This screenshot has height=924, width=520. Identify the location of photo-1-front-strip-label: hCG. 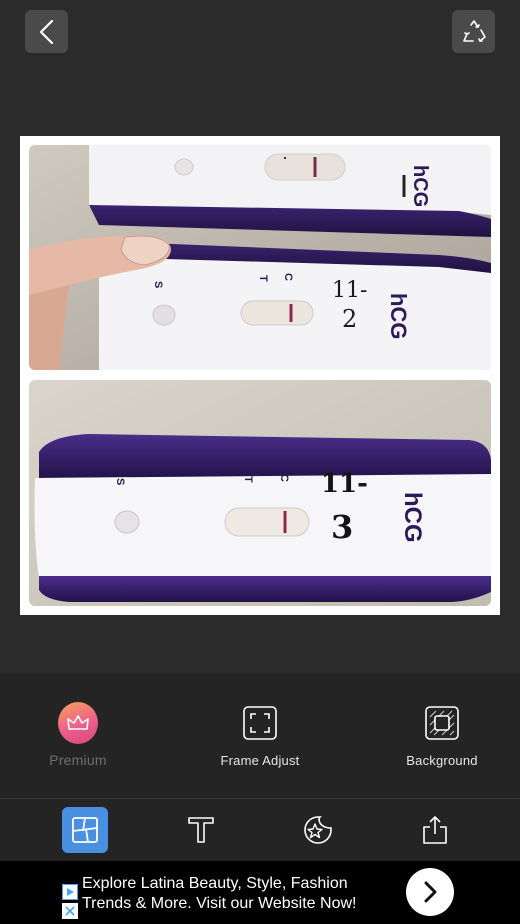
(398, 316).